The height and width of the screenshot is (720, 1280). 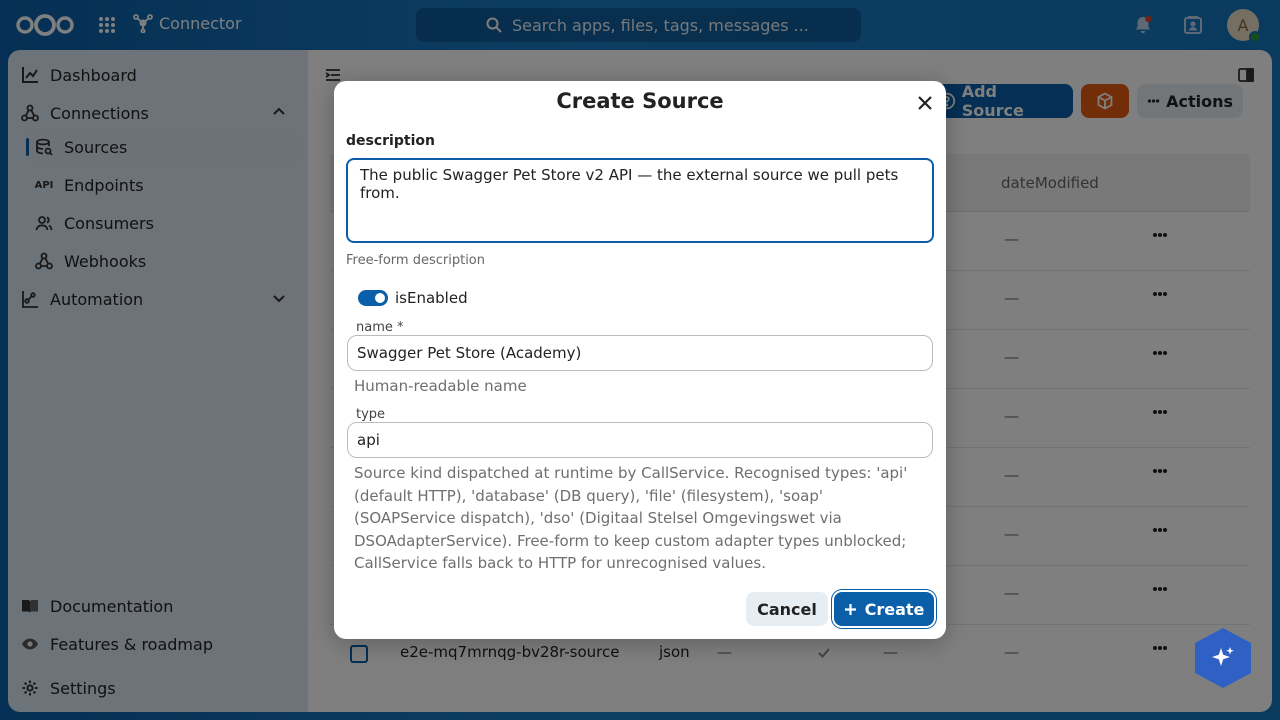 What do you see at coordinates (371, 414) in the screenshot?
I see `type-field-label: type` at bounding box center [371, 414].